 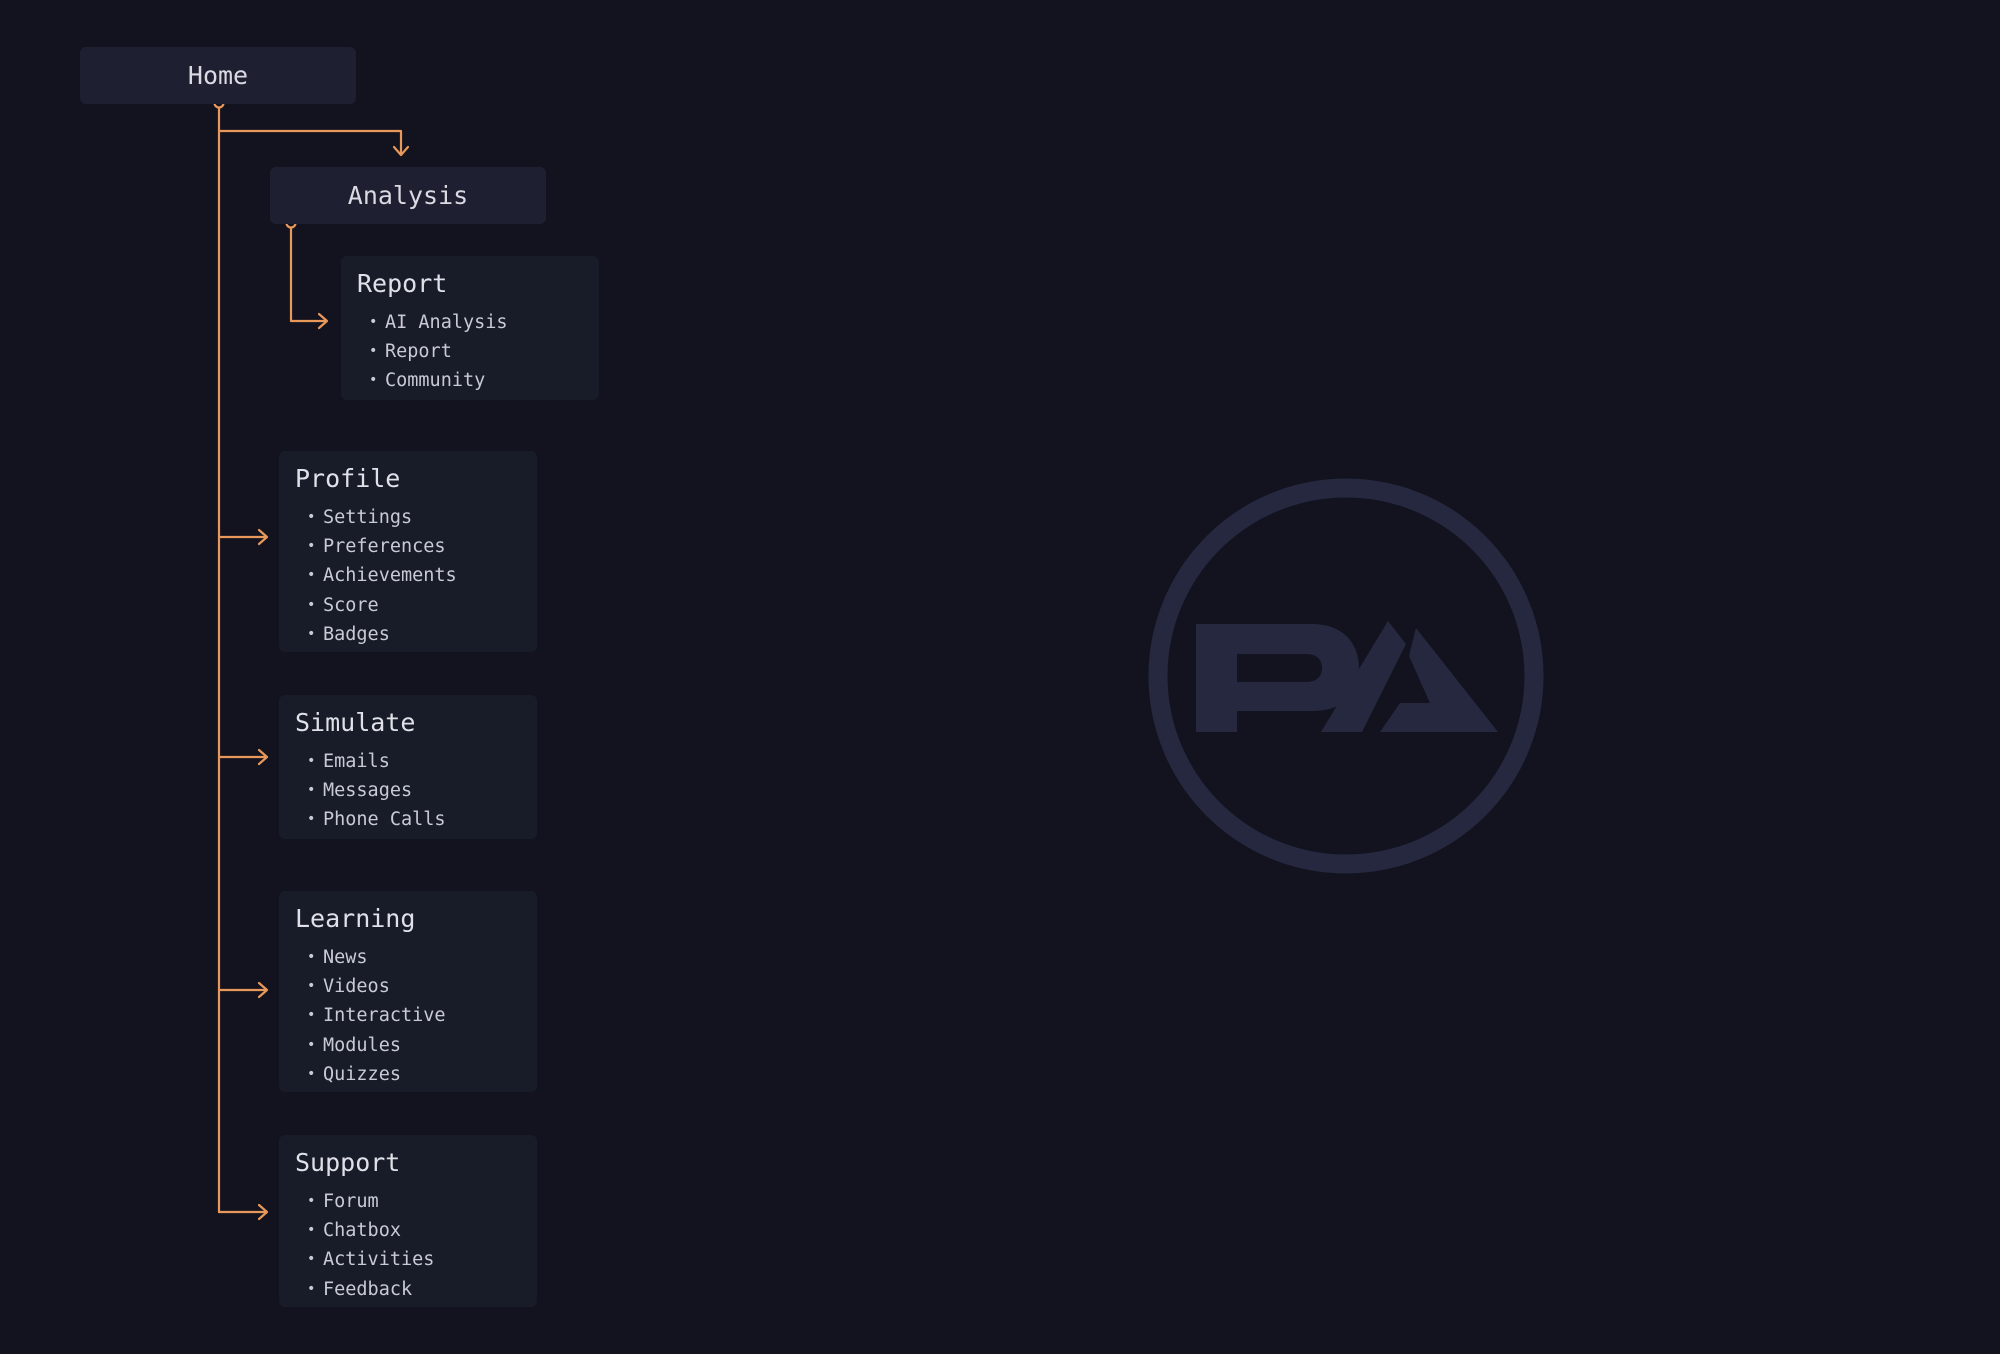 I want to click on simulate-card-title: Simulate, so click(x=355, y=722).